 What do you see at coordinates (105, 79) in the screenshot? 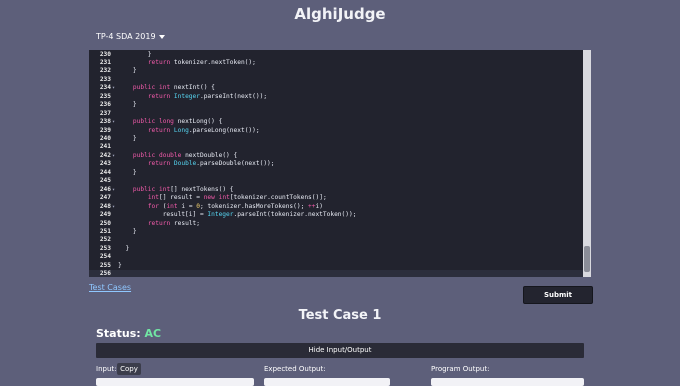
I see `line-number: 233` at bounding box center [105, 79].